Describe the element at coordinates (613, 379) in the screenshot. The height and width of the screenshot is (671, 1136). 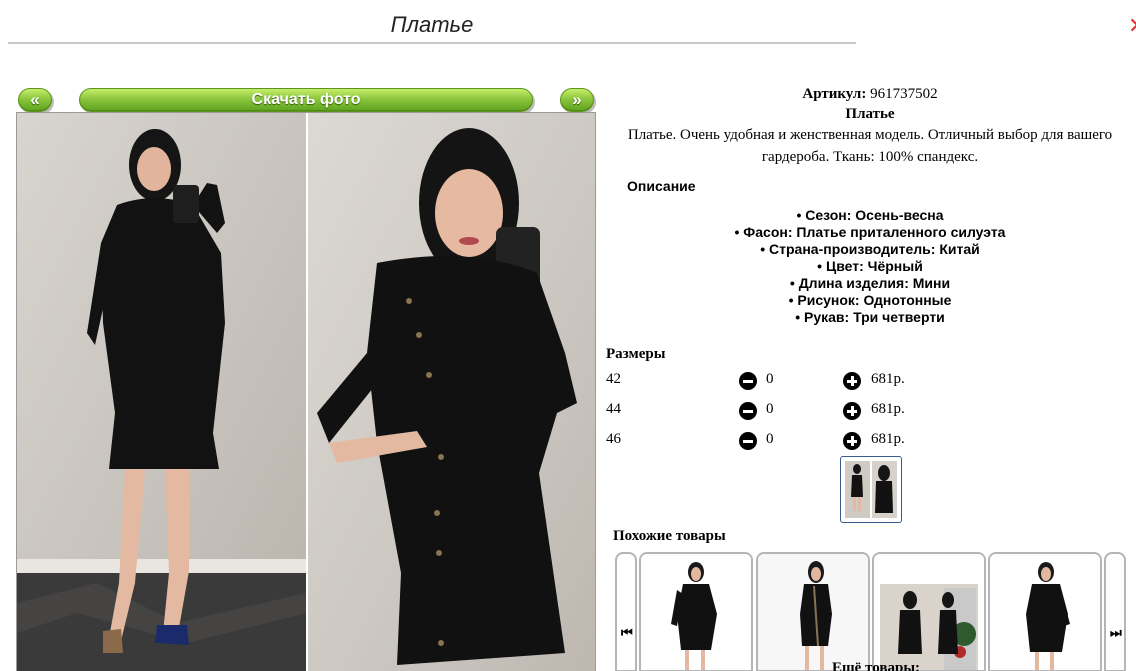
I see `size-value: 42` at that location.